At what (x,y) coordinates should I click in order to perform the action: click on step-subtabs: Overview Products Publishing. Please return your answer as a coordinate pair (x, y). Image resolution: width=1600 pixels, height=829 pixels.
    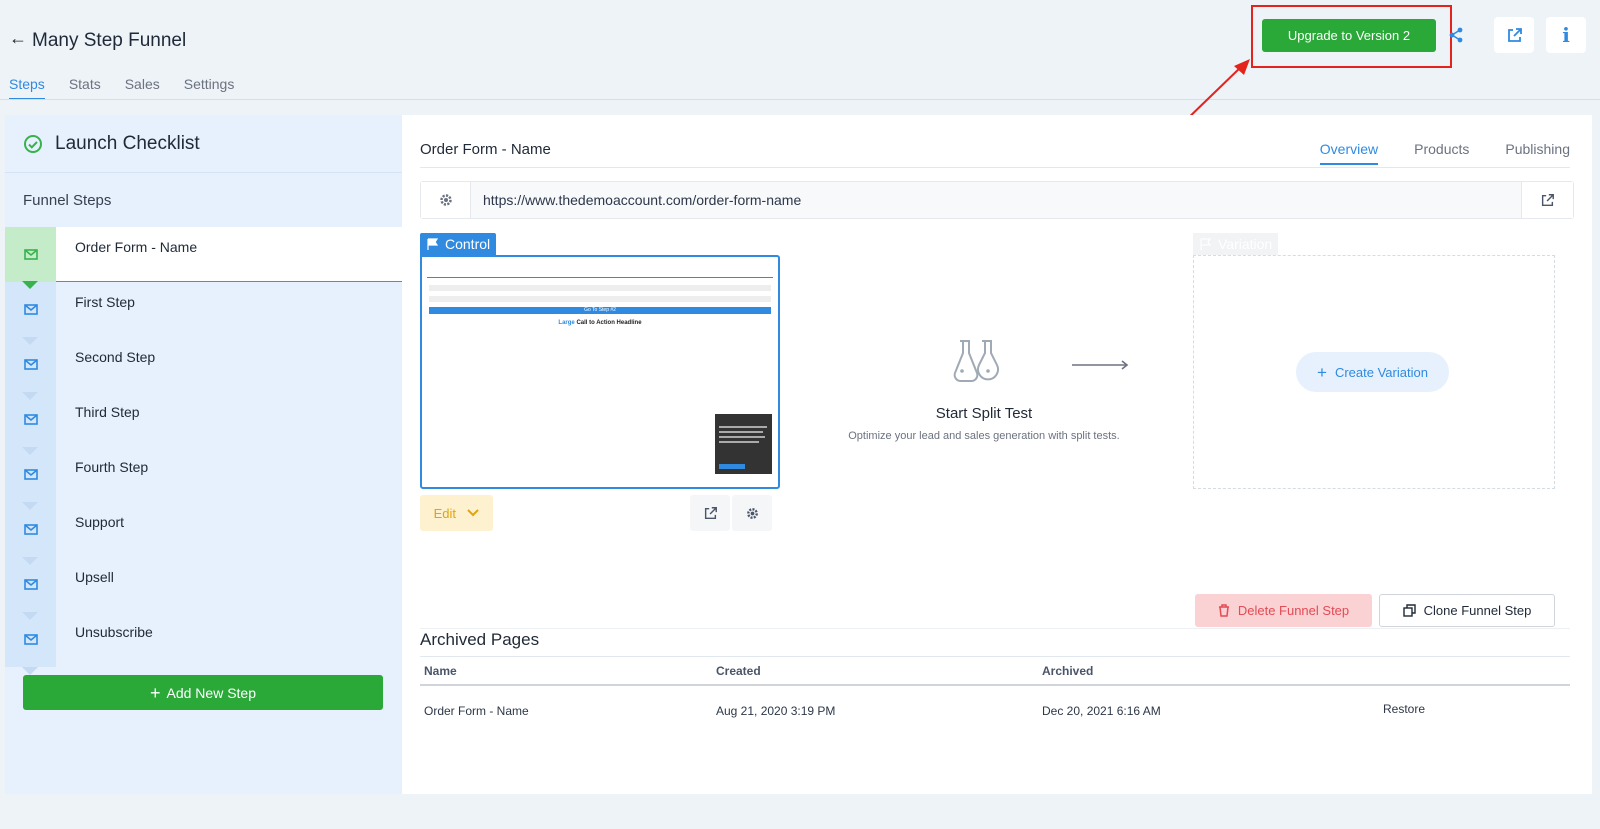
    Looking at the image, I should click on (1427, 153).